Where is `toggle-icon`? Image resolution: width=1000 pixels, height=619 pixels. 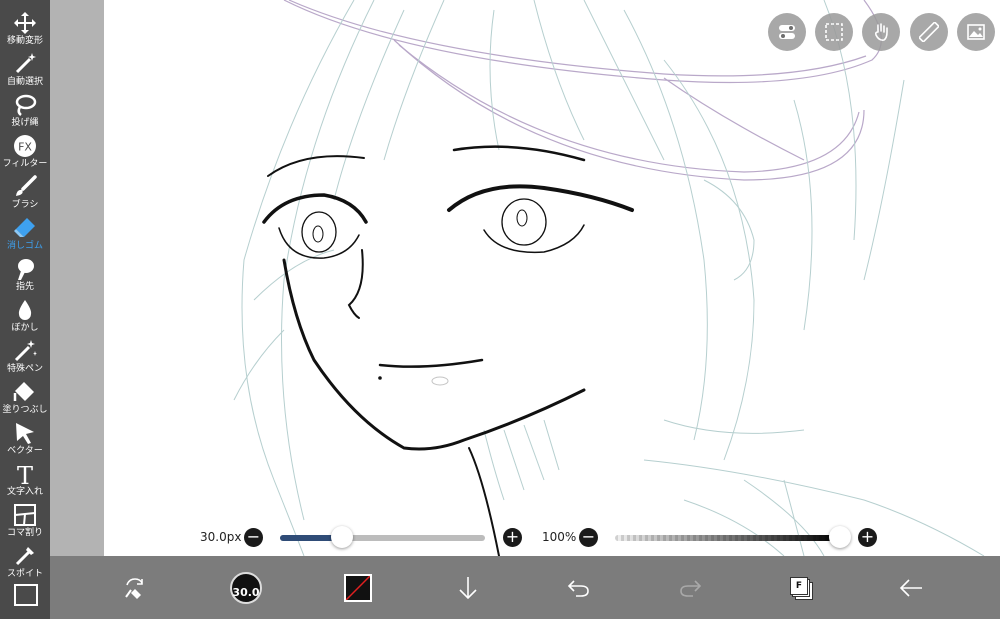 toggle-icon is located at coordinates (787, 32).